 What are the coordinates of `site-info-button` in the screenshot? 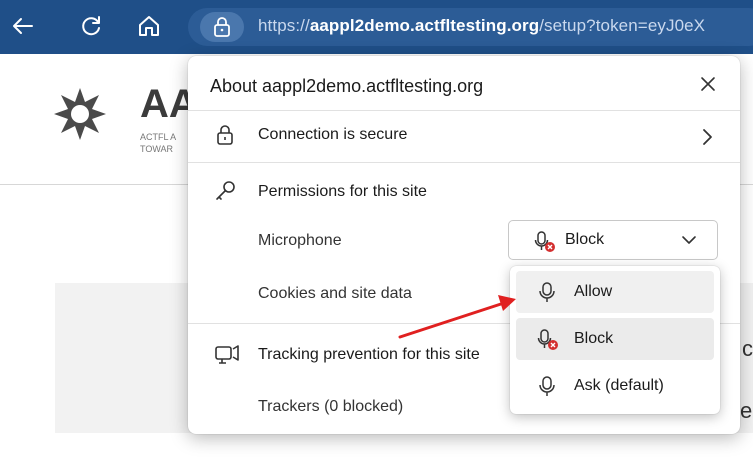 It's located at (222, 27).